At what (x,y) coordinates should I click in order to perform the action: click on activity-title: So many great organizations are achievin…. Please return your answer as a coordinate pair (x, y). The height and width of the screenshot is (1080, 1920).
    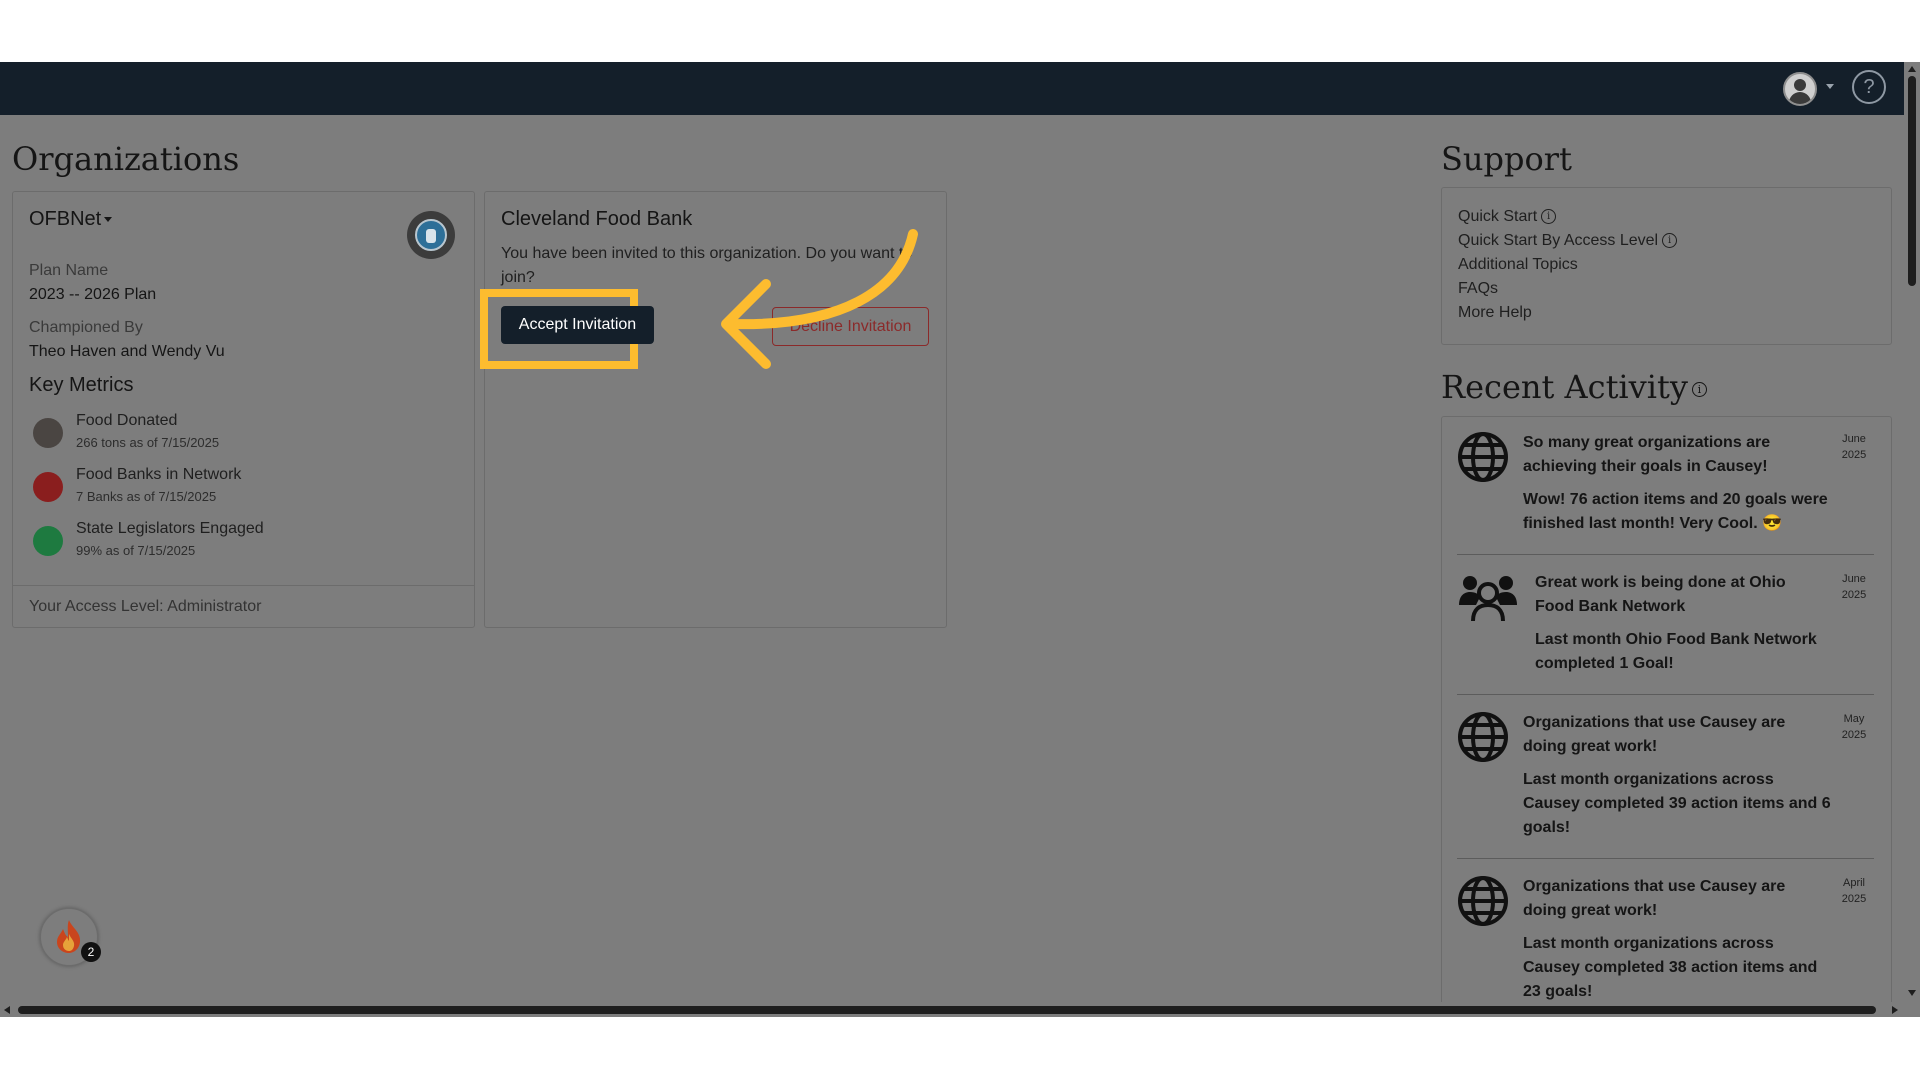
    Looking at the image, I should click on (1647, 454).